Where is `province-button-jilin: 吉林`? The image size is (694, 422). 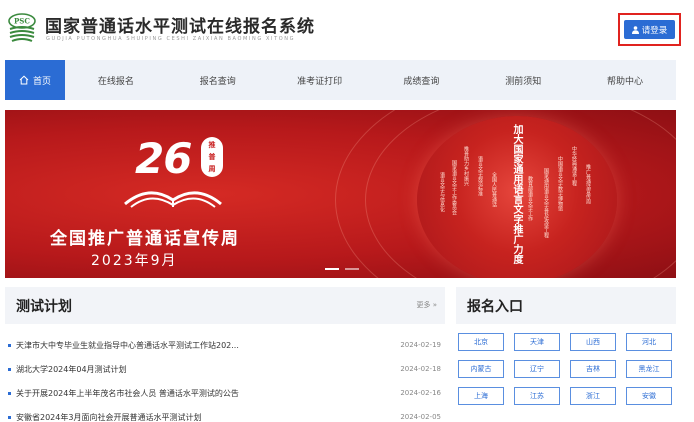 province-button-jilin: 吉林 is located at coordinates (593, 369).